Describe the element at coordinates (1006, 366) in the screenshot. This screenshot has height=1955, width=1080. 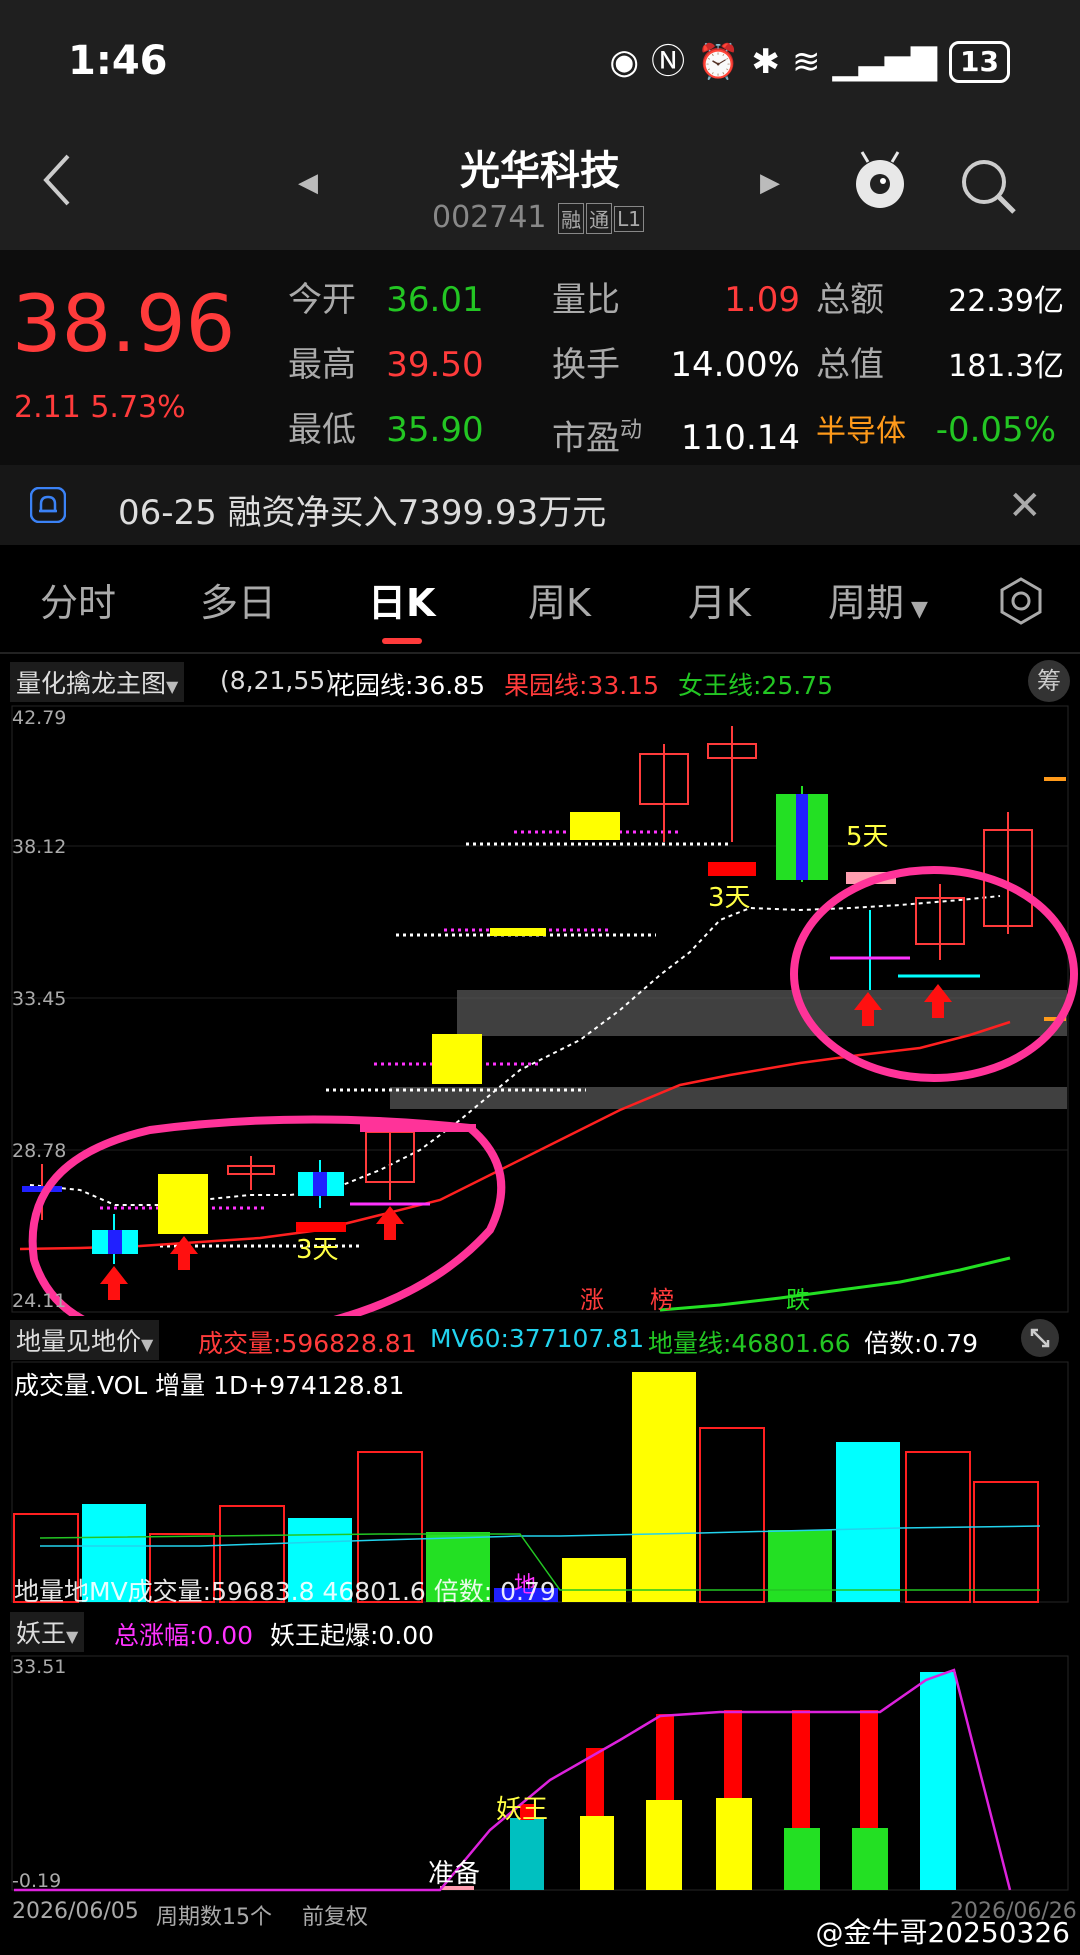
I see `market-cap-value: 181.3亿` at that location.